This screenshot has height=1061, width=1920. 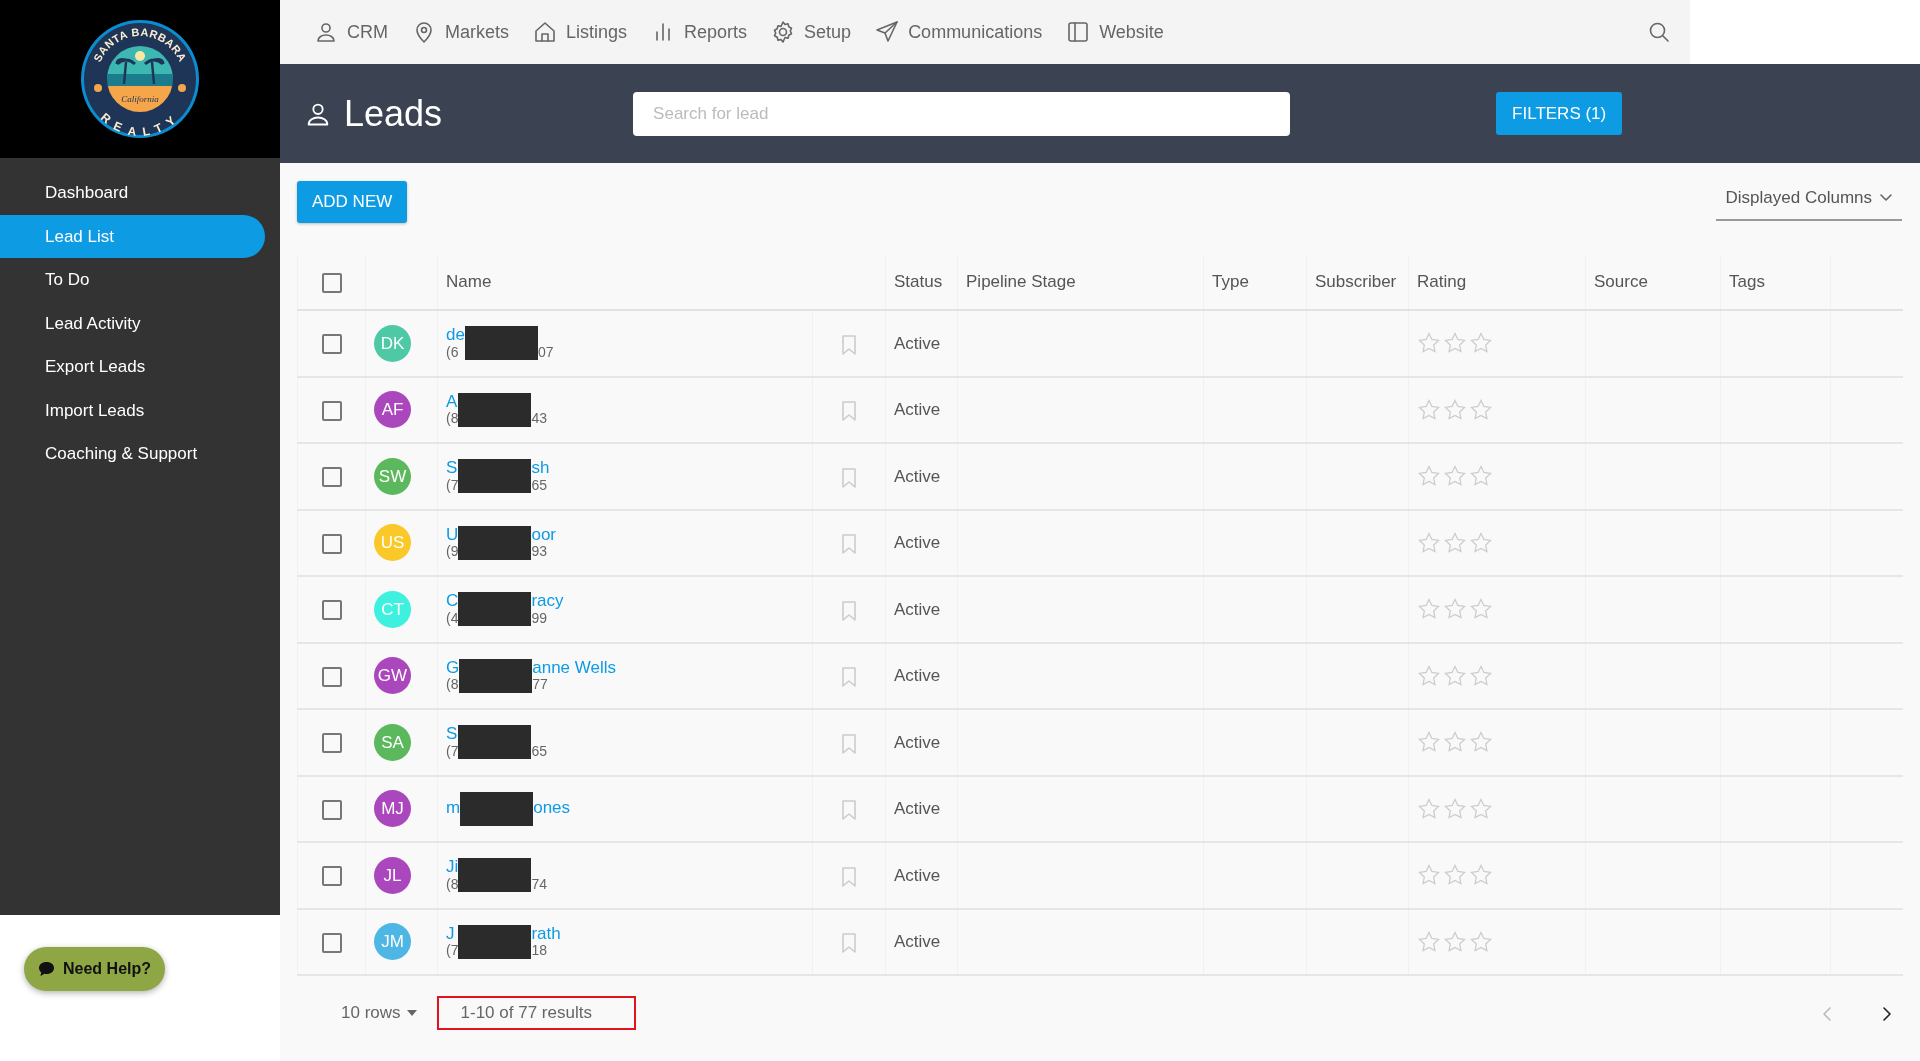 I want to click on phone-number: 99, so click(x=540, y=618).